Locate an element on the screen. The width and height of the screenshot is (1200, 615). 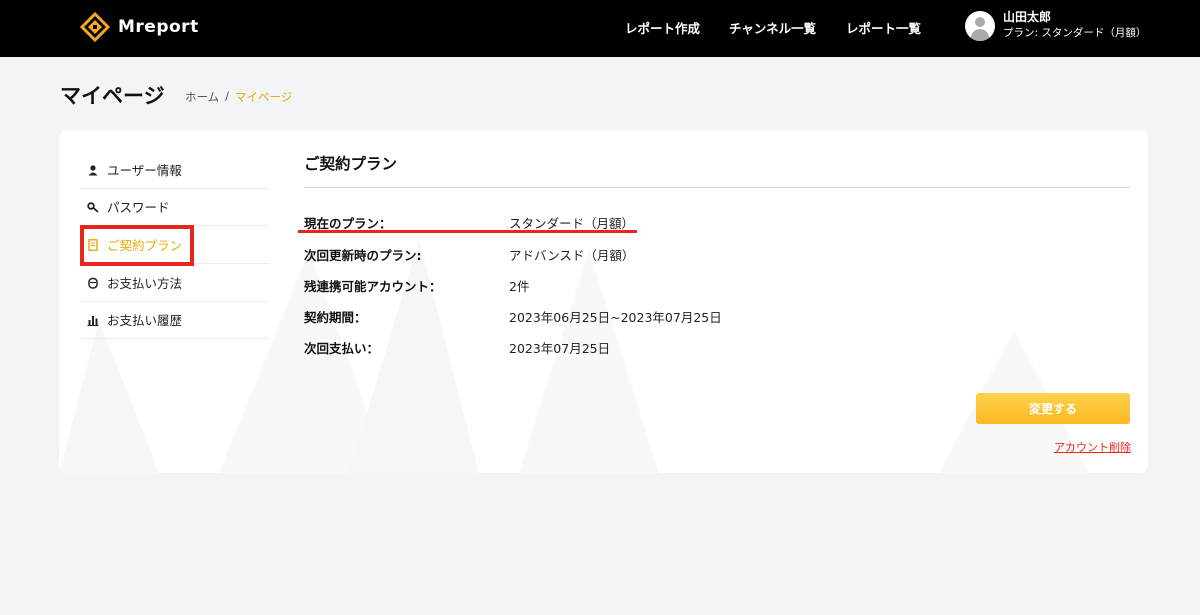
sidebar-item-label: お支払い方法 is located at coordinates (145, 283).